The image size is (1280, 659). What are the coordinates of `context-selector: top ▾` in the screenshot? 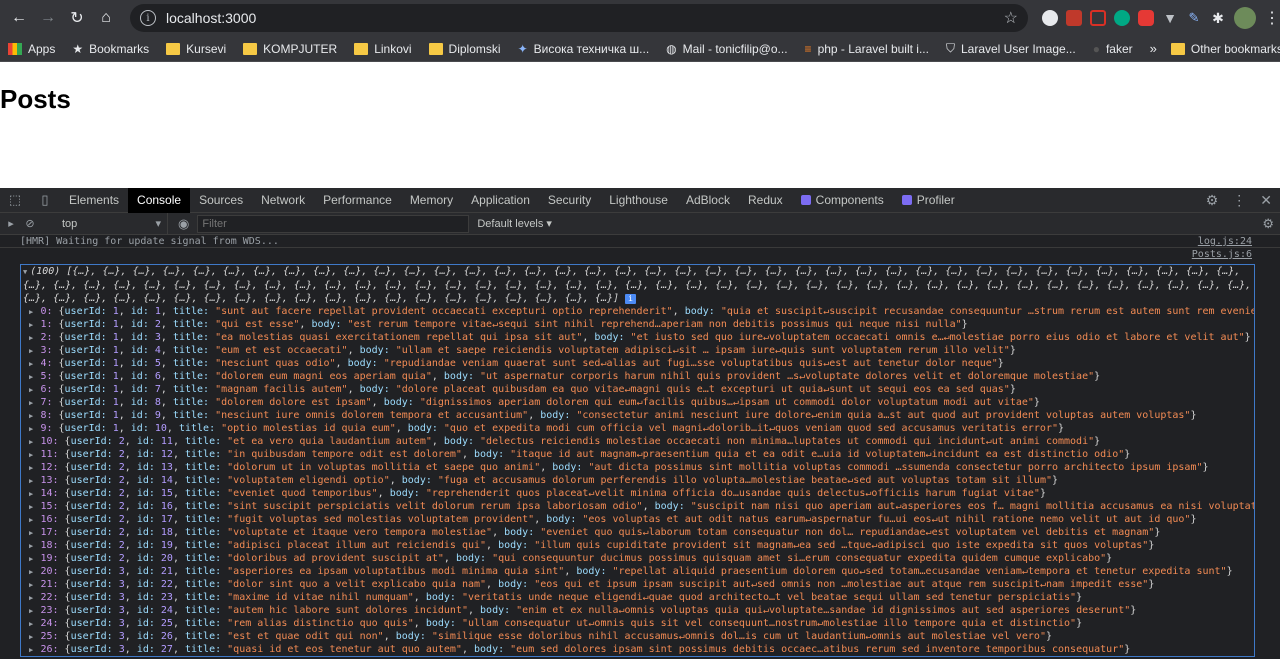 It's located at (110, 223).